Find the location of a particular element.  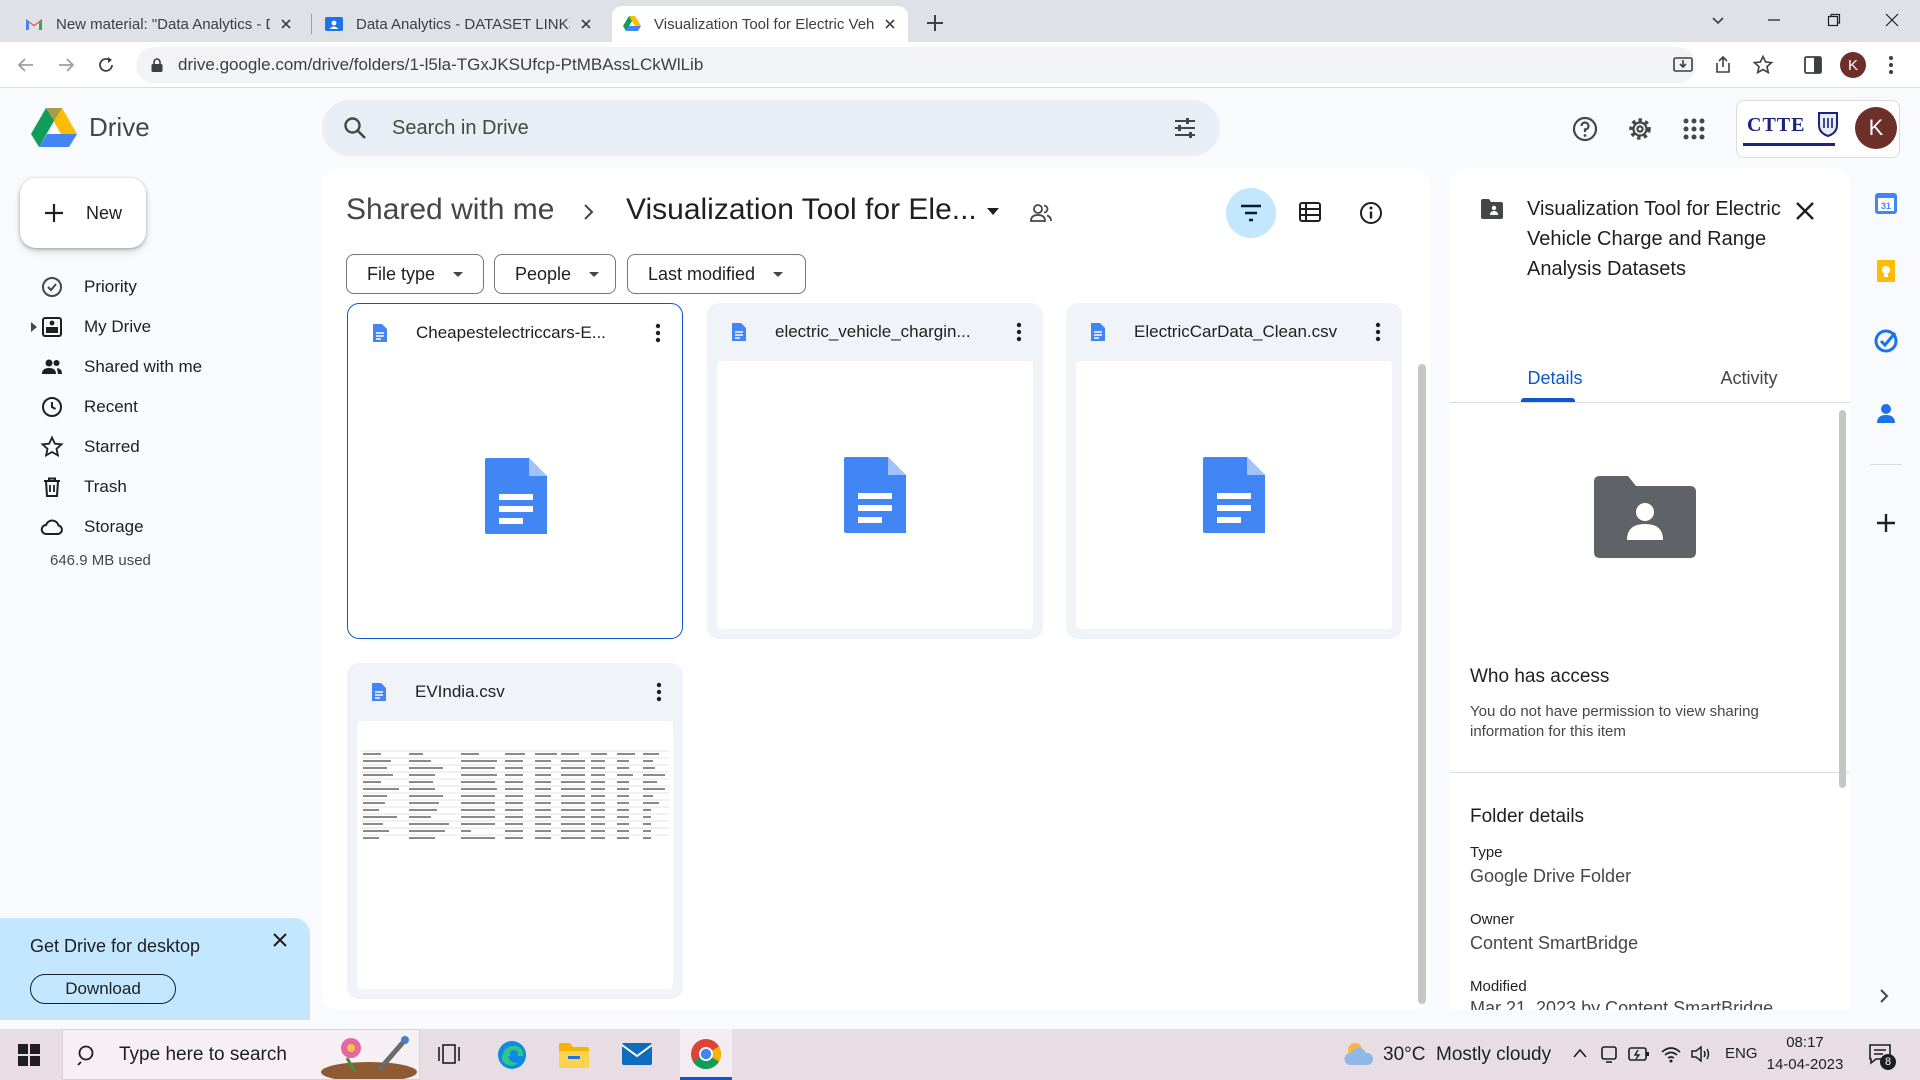

mail-icon is located at coordinates (637, 1054).